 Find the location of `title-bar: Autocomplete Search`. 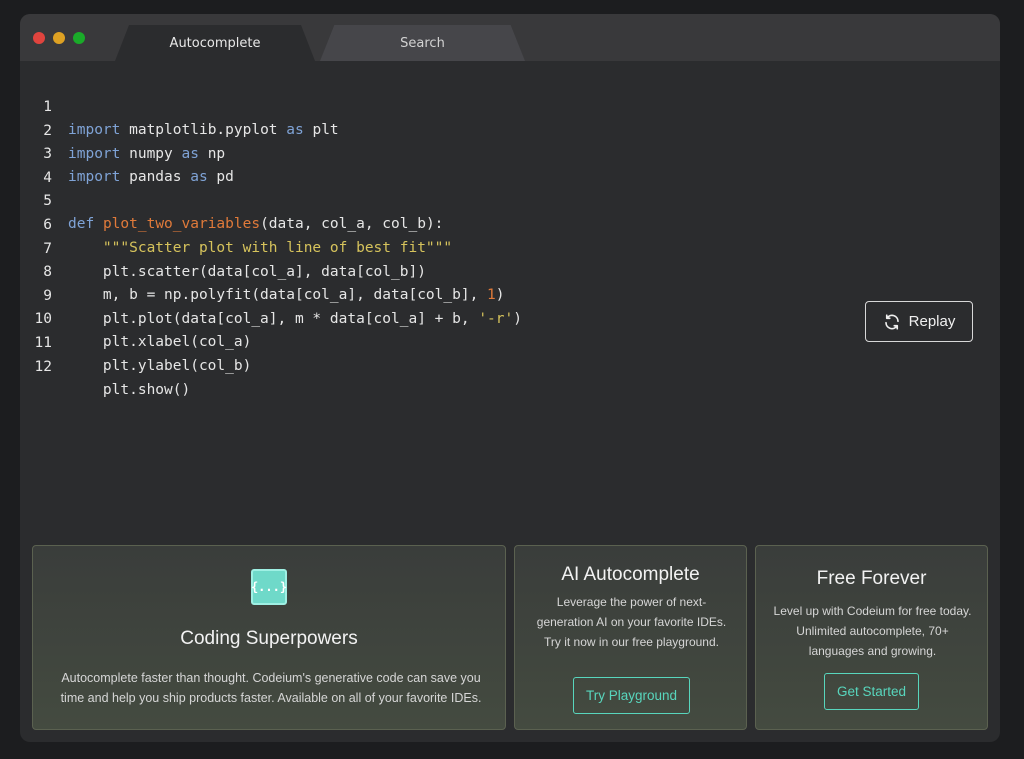

title-bar: Autocomplete Search is located at coordinates (510, 37).